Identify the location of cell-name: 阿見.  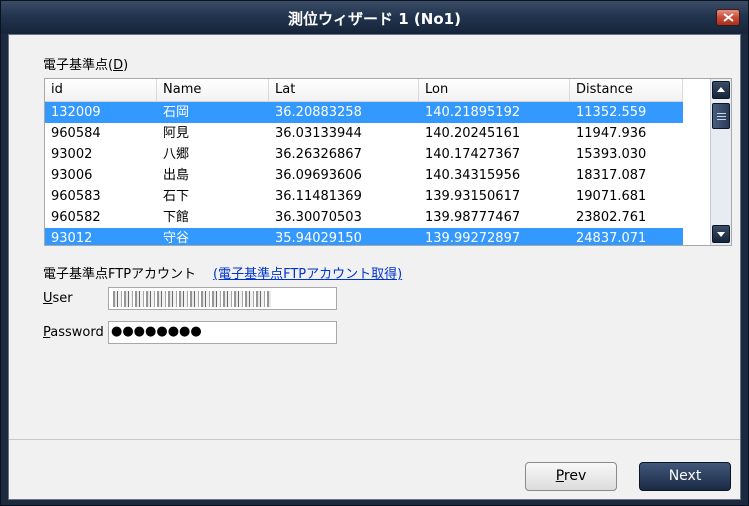
(176, 133).